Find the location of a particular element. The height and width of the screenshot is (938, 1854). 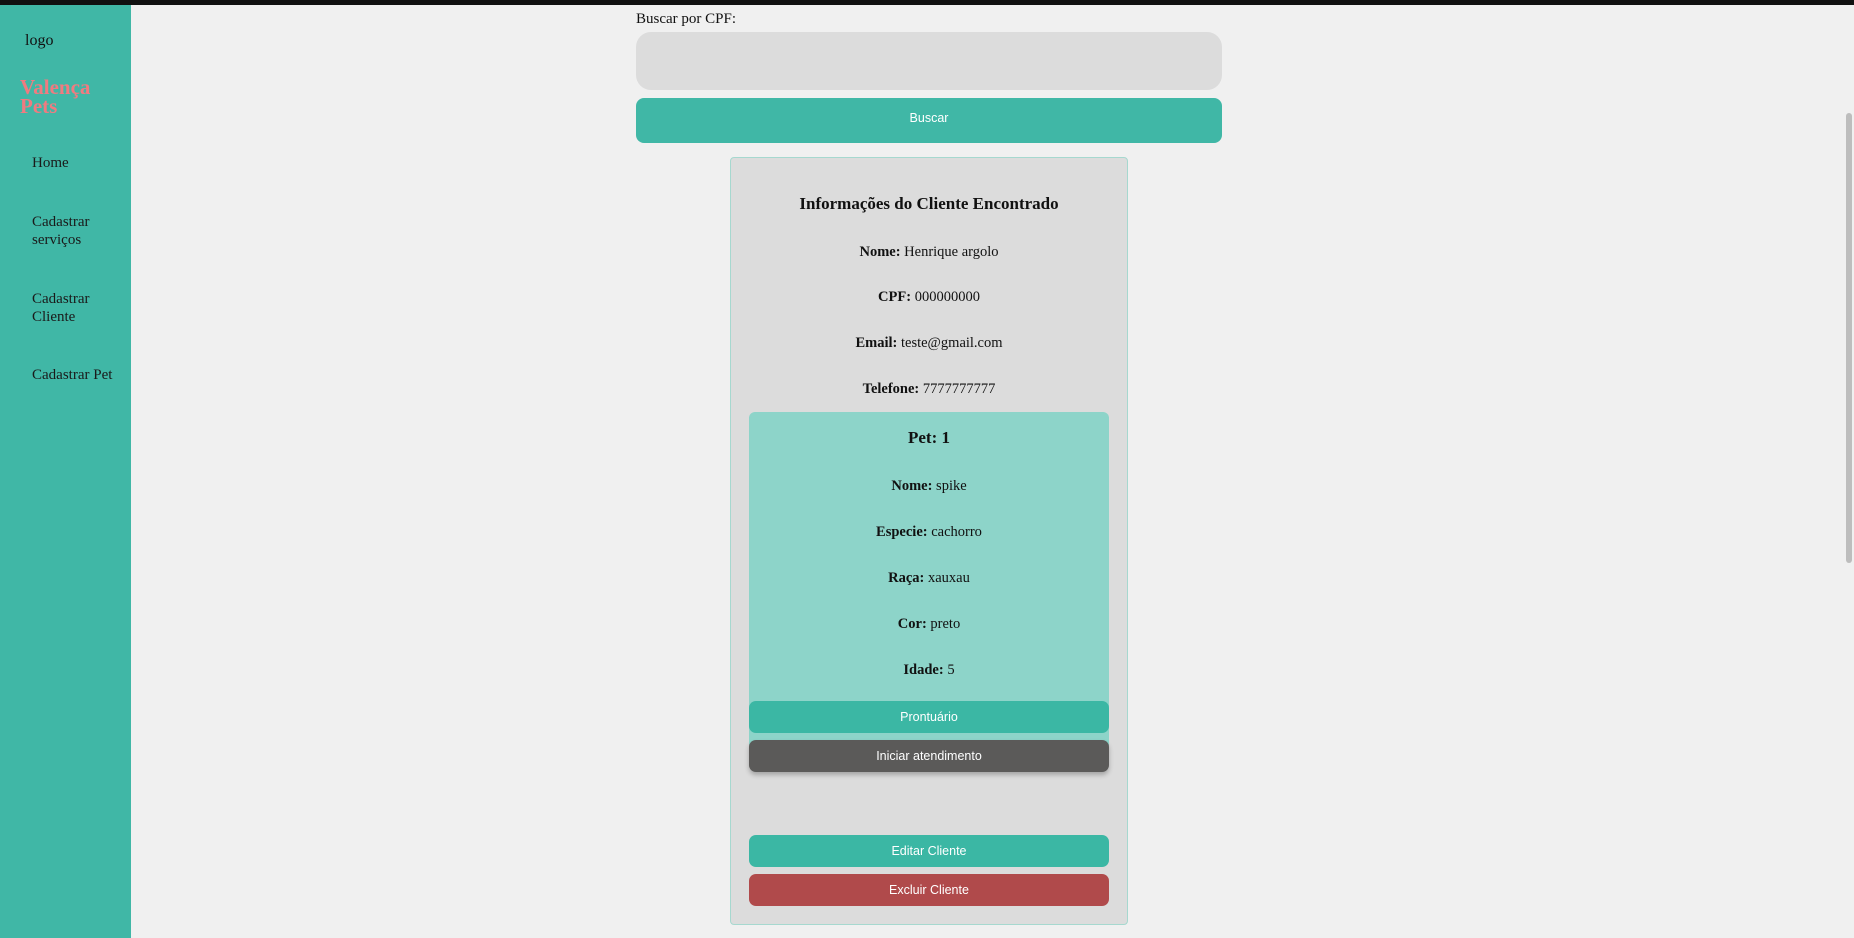

client-name-value: Henrique argolo is located at coordinates (951, 252).